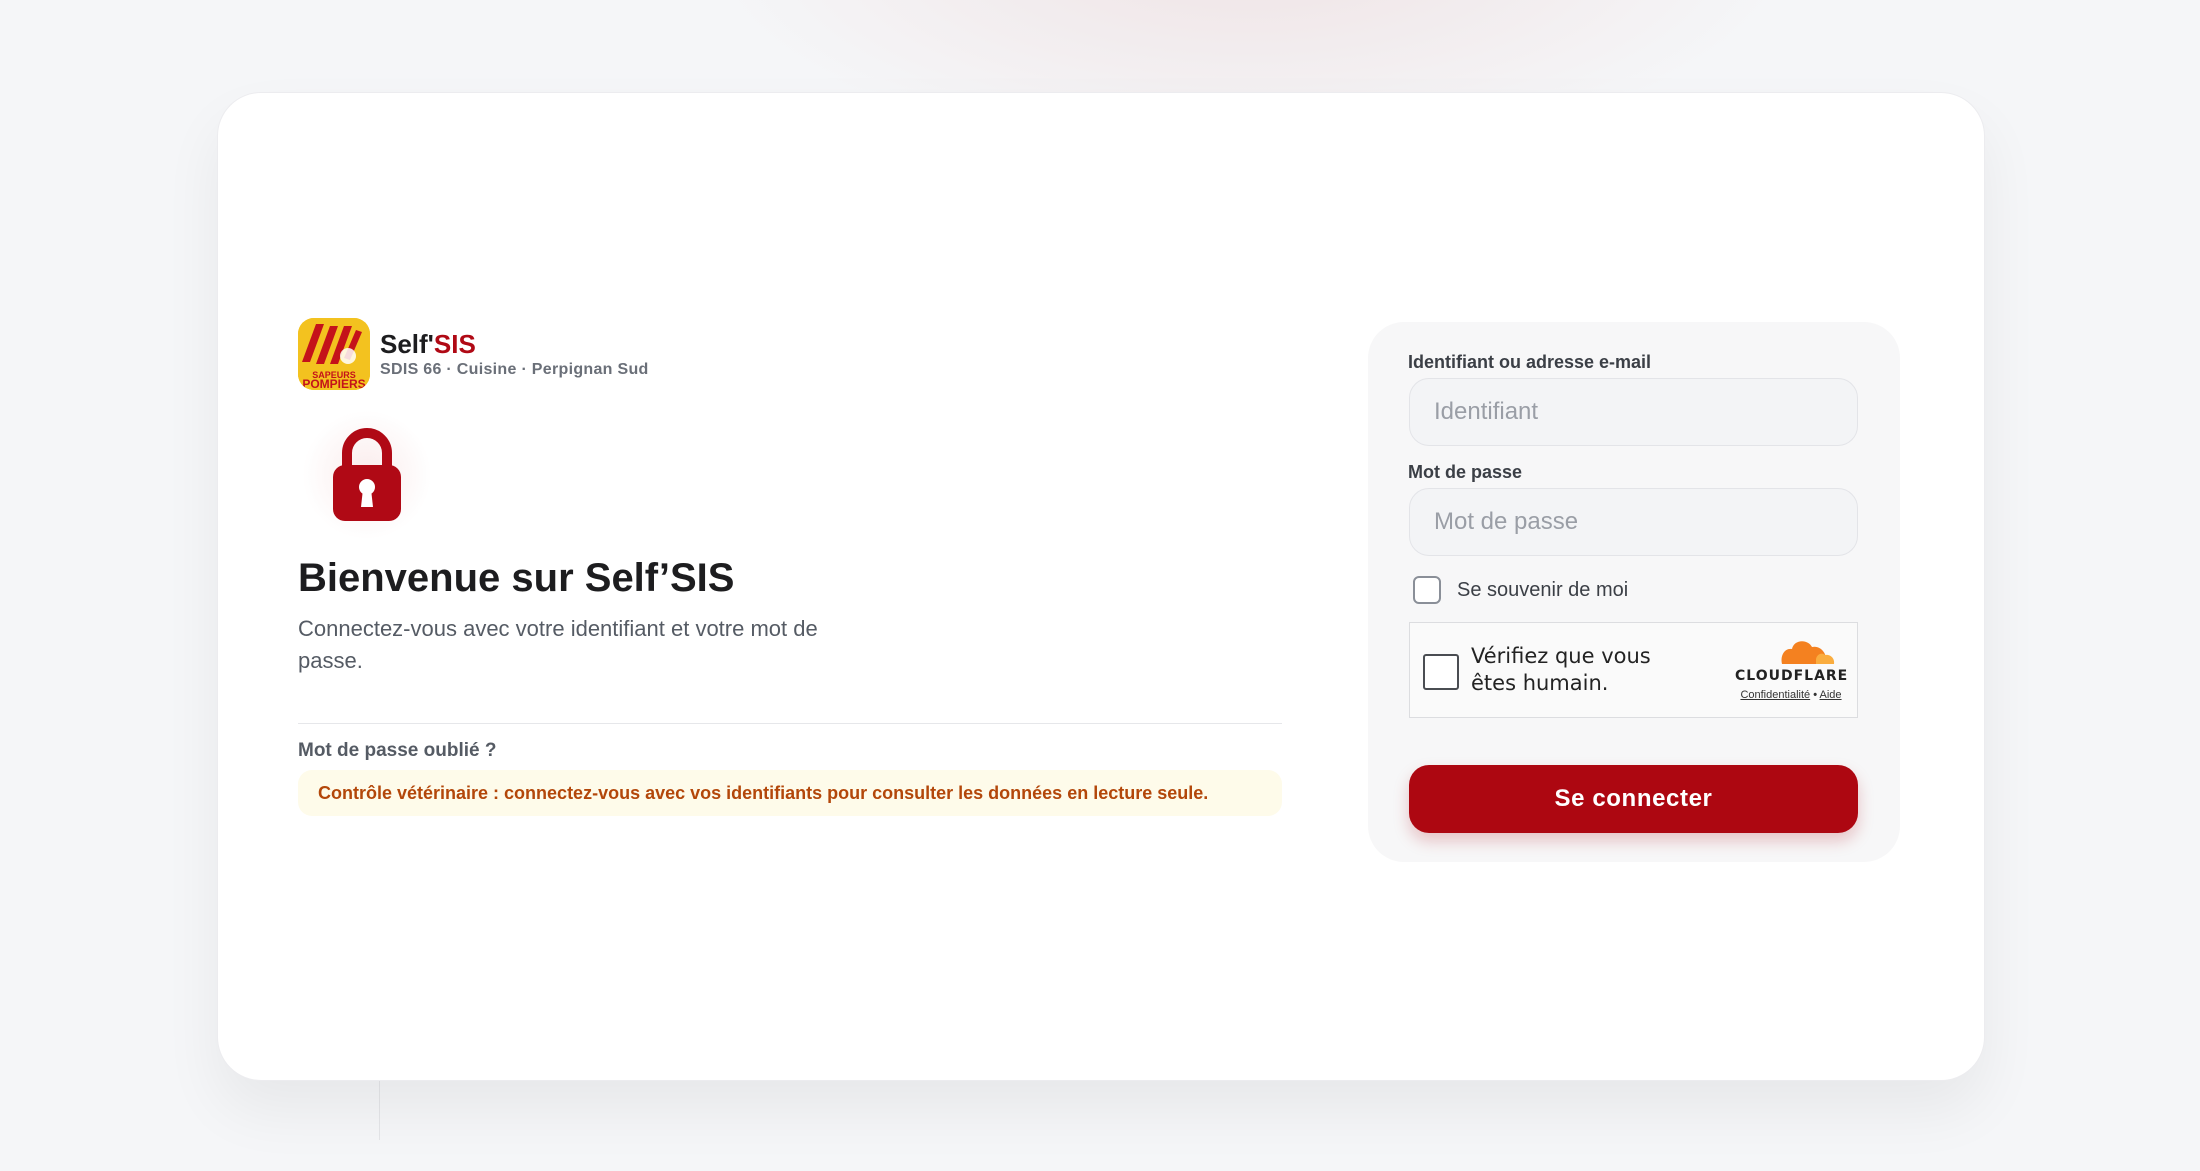 This screenshot has width=2200, height=1171. I want to click on cloudflare-branding: CLOUDFLARE Confidentialité • Aide, so click(1791, 670).